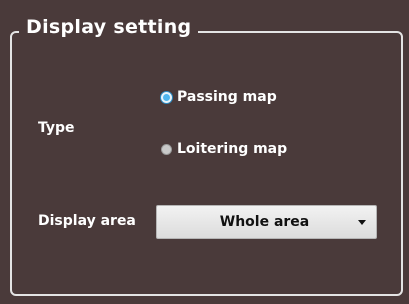 The width and height of the screenshot is (409, 304). What do you see at coordinates (87, 221) in the screenshot?
I see `display-area-label: Display area` at bounding box center [87, 221].